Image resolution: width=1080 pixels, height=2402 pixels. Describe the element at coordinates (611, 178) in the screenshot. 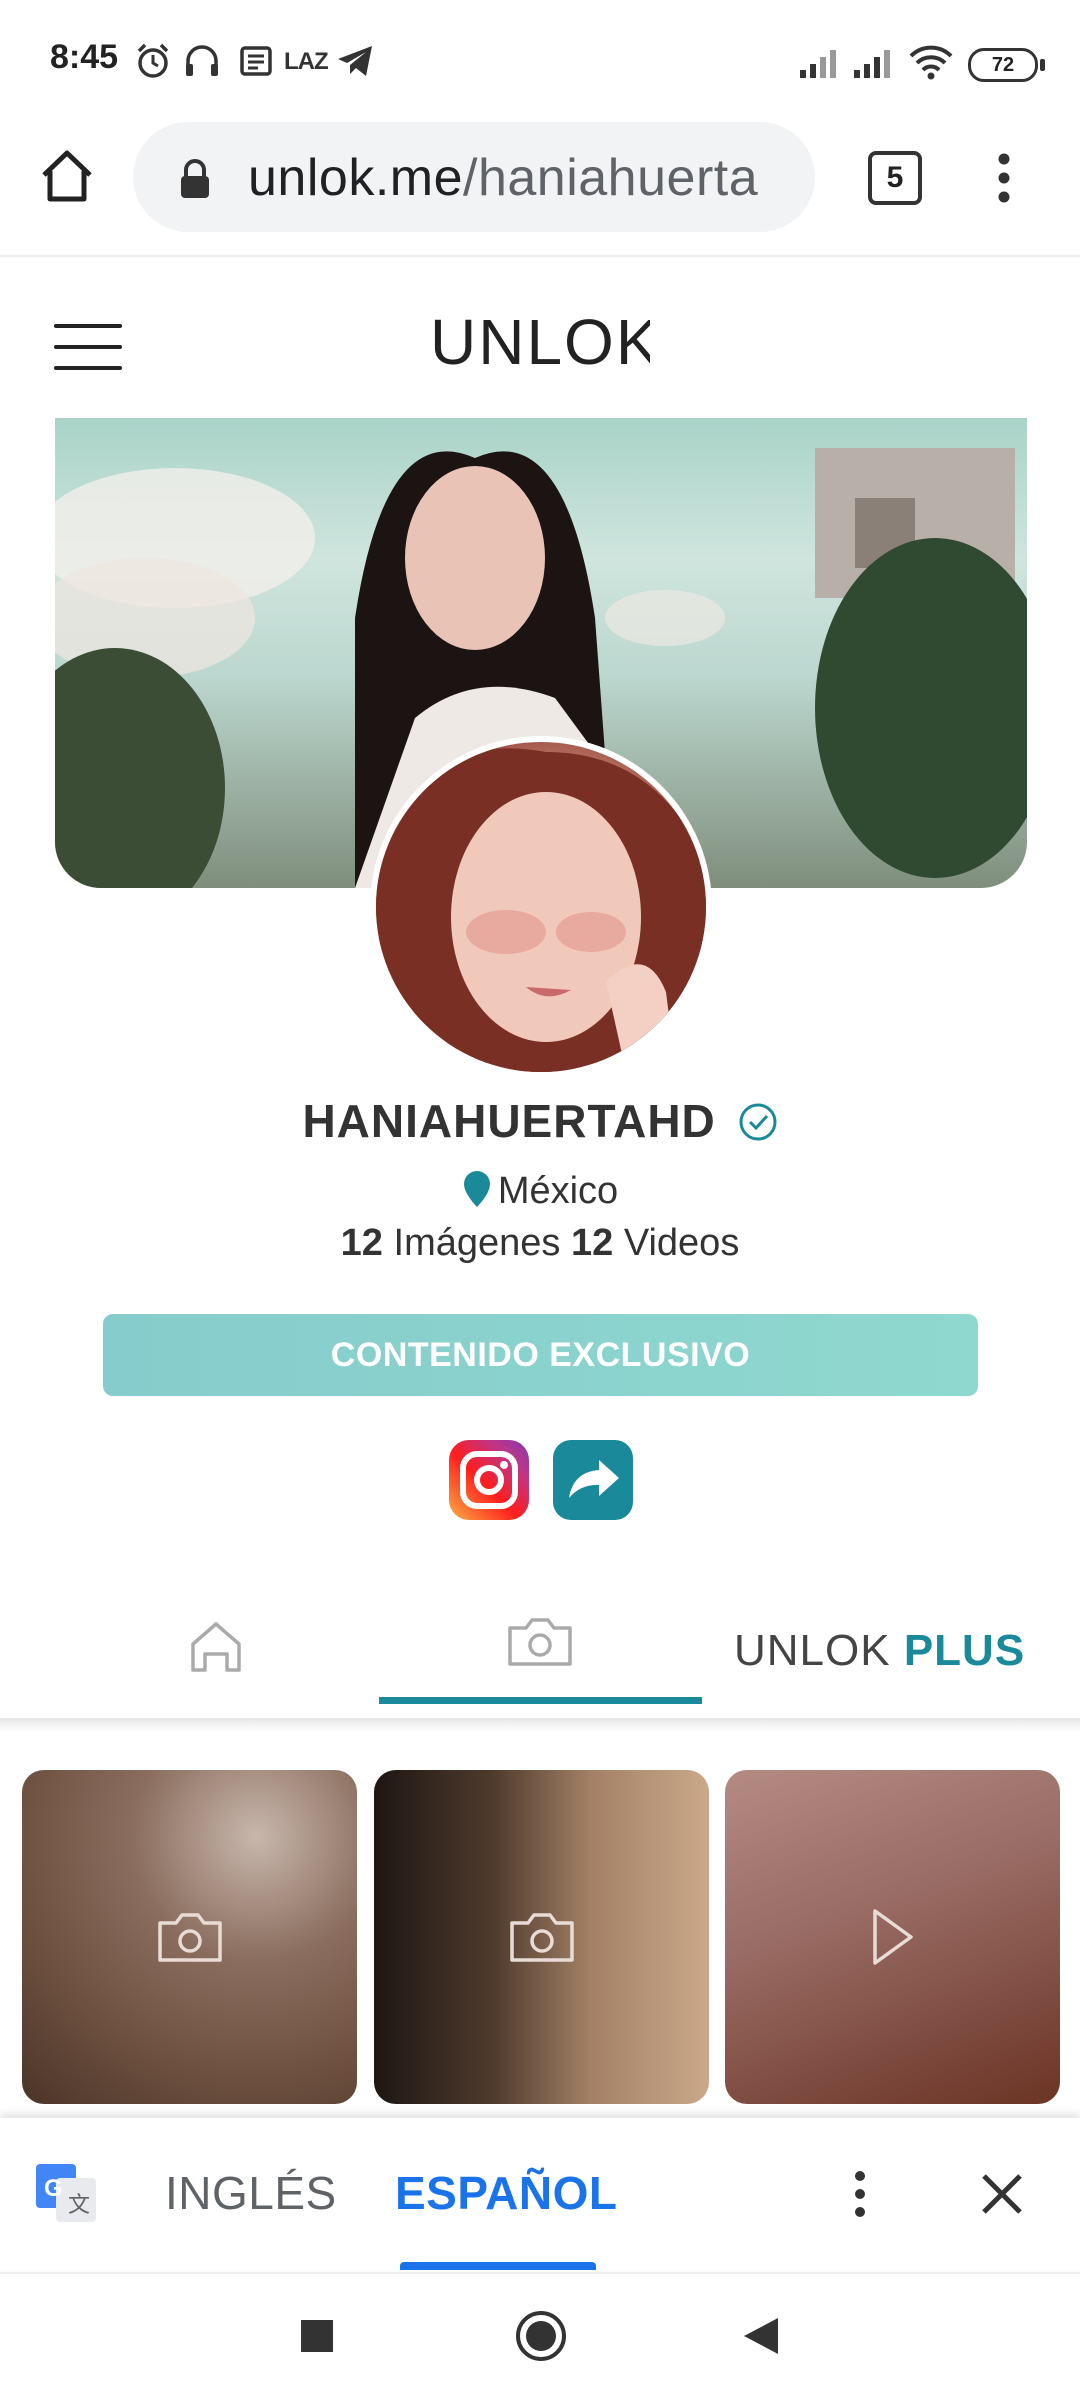

I see `url-path: /haniahuerta` at that location.